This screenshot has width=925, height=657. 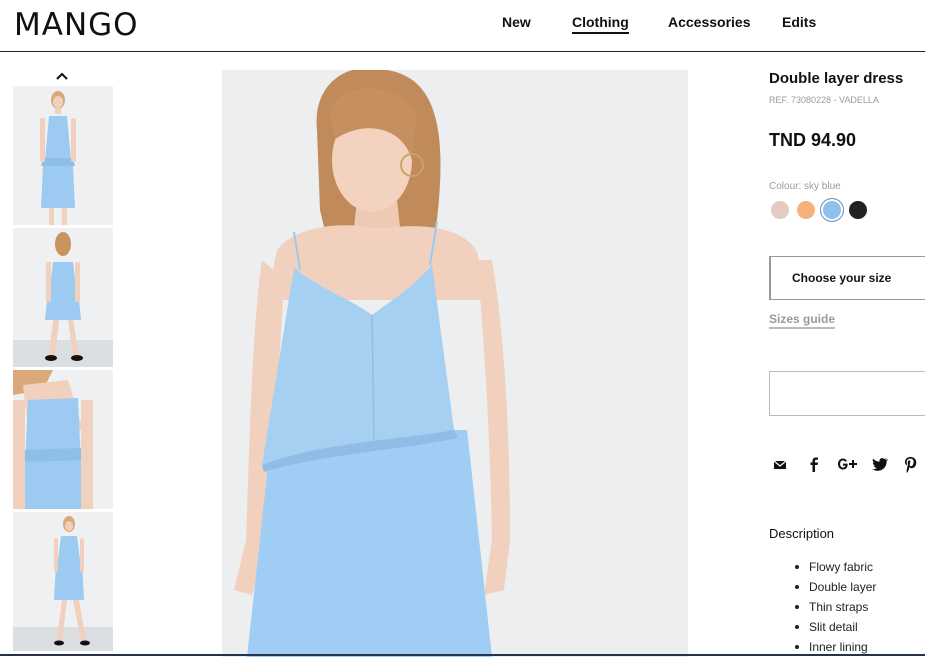 I want to click on product-price: TND 94.90, so click(x=813, y=140).